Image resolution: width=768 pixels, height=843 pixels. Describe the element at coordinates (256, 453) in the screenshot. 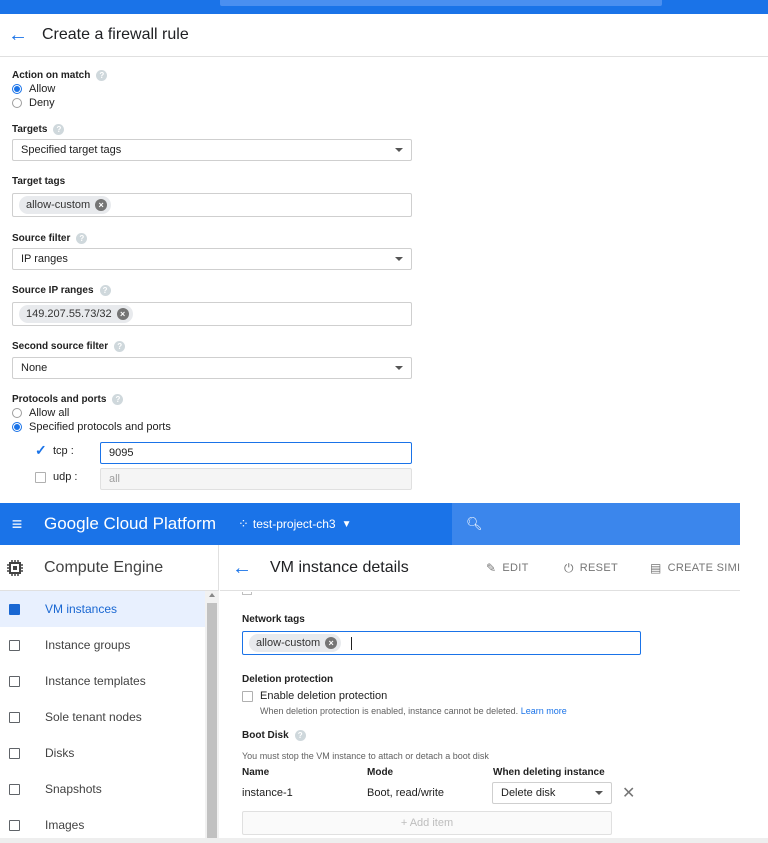

I see `tcp-ports-input: 9095` at that location.